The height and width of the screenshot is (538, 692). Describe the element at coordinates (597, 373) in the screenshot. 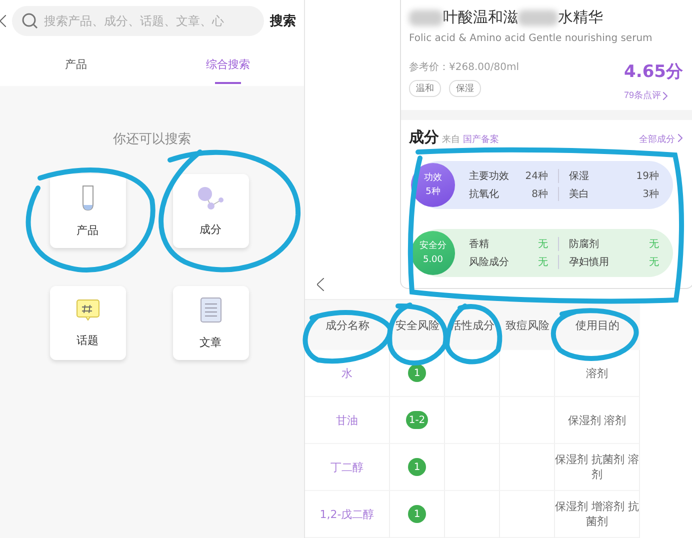

I see `table-cell: 溶剂` at that location.